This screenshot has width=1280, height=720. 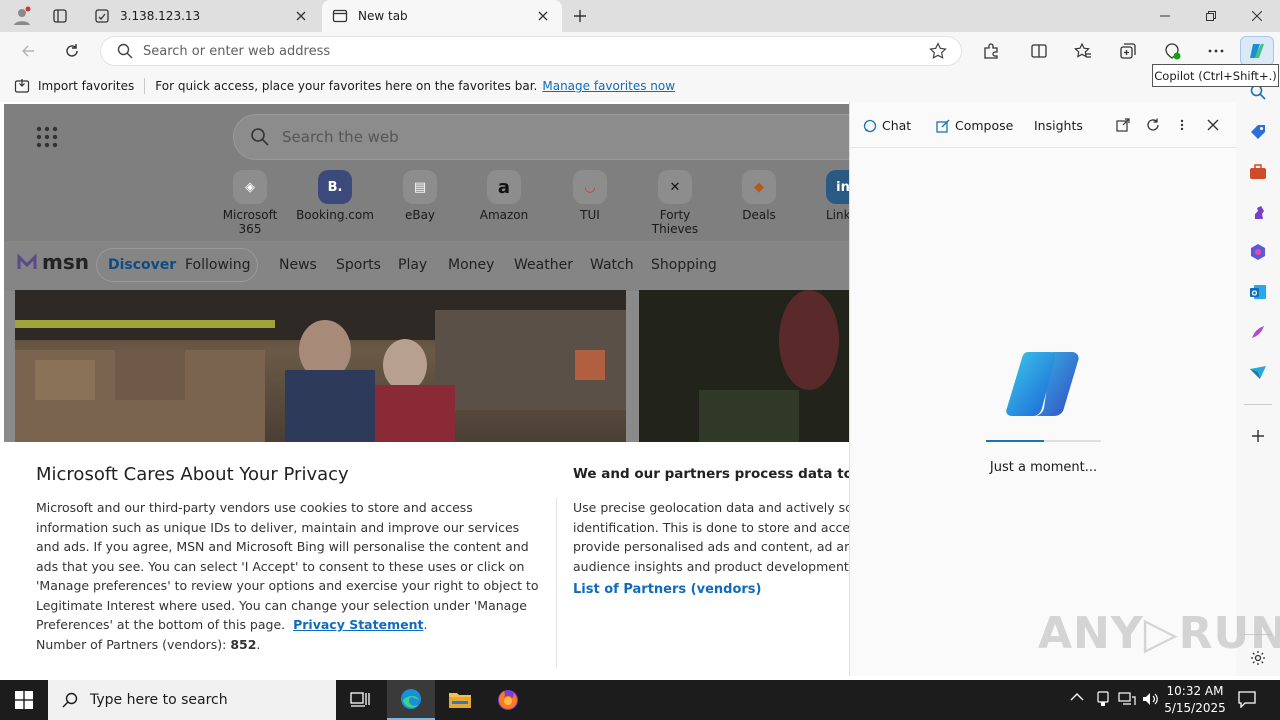 I want to click on nav-news: News, so click(x=298, y=265).